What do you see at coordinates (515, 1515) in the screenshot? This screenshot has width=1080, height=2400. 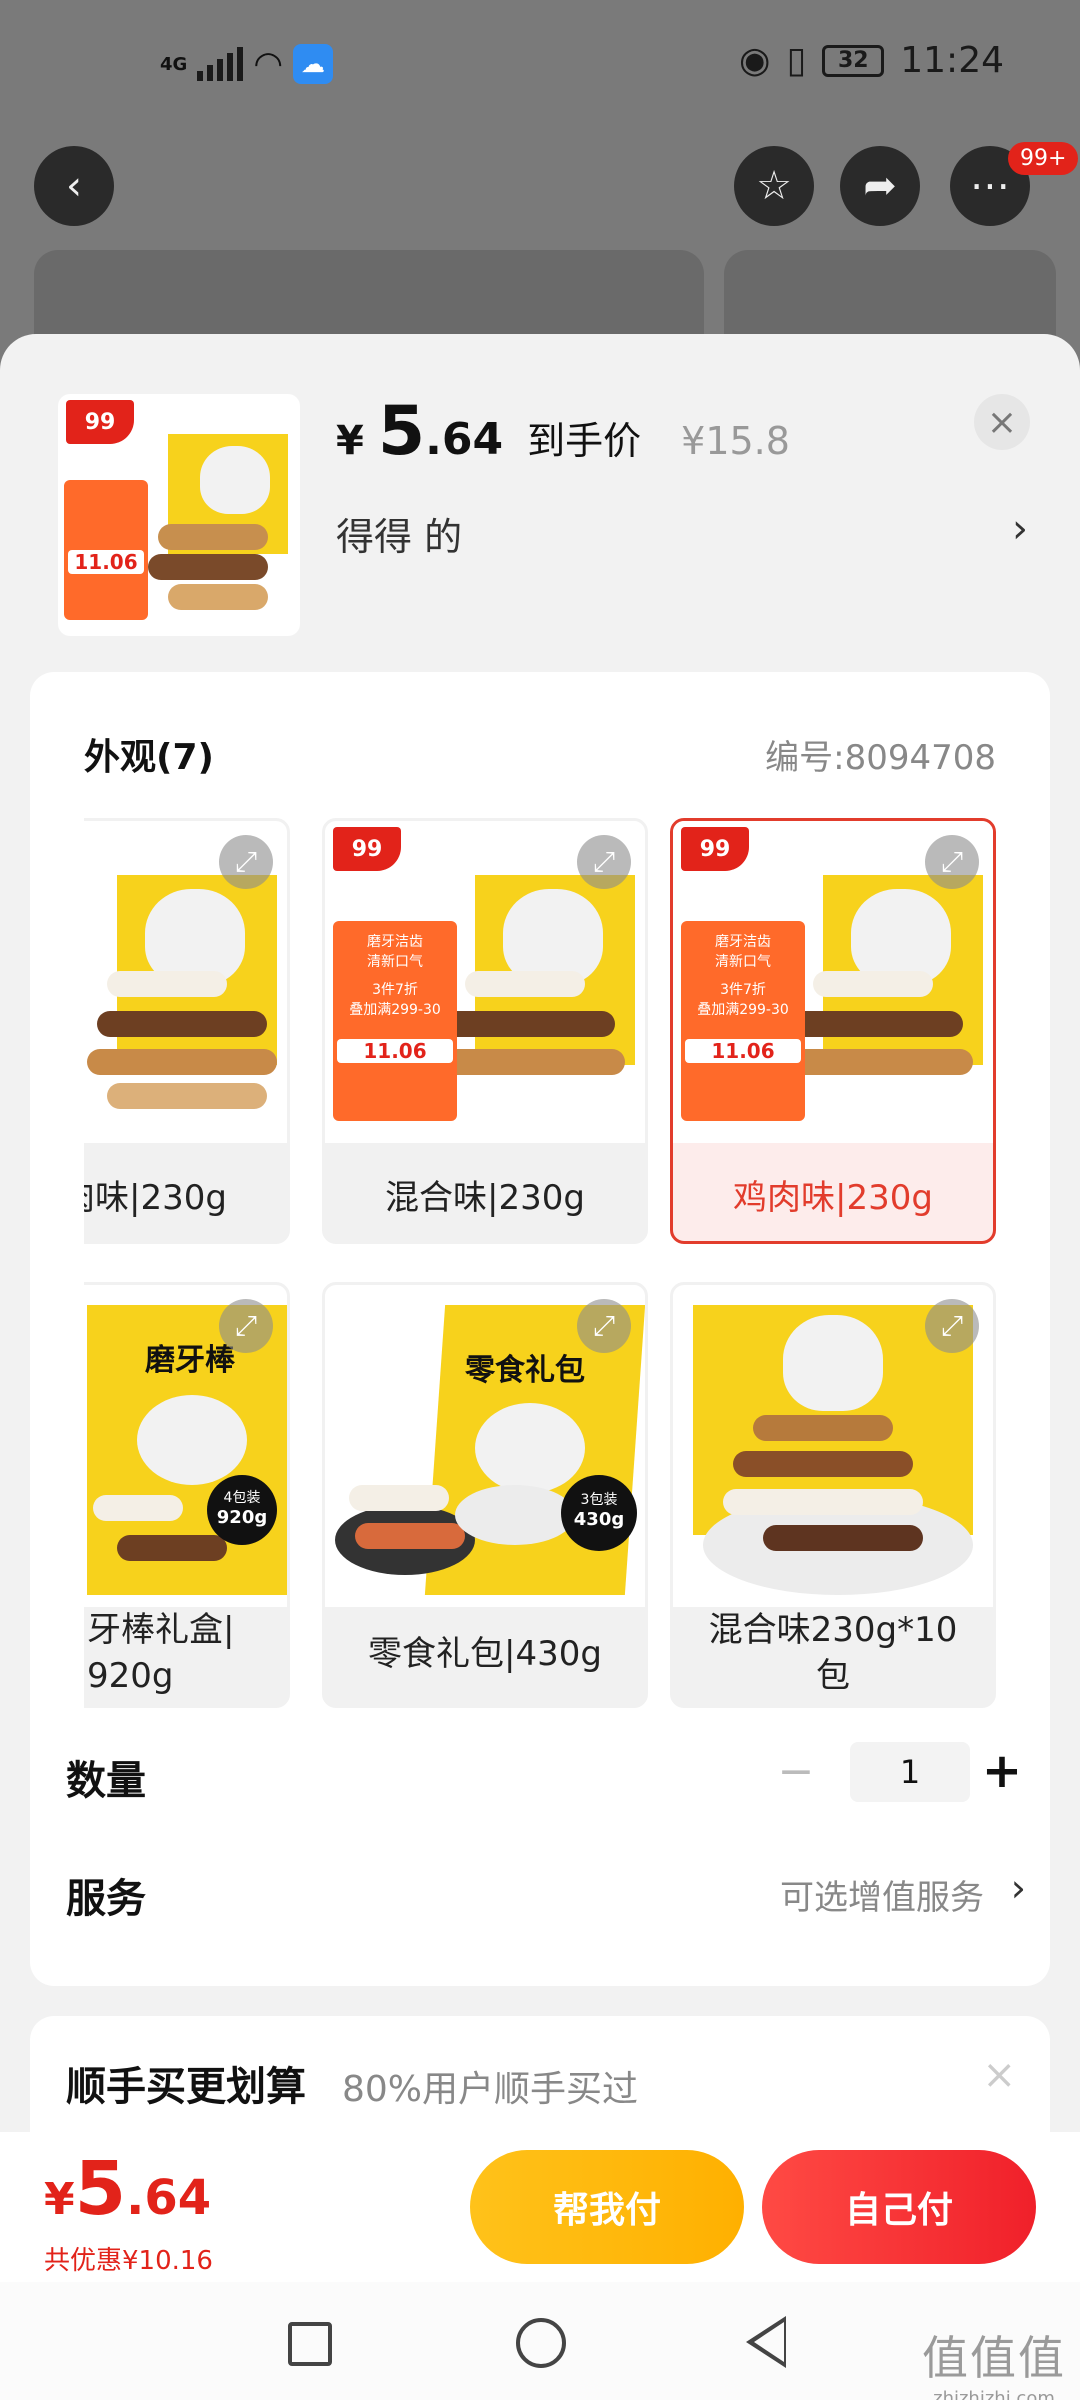 I see `plate` at bounding box center [515, 1515].